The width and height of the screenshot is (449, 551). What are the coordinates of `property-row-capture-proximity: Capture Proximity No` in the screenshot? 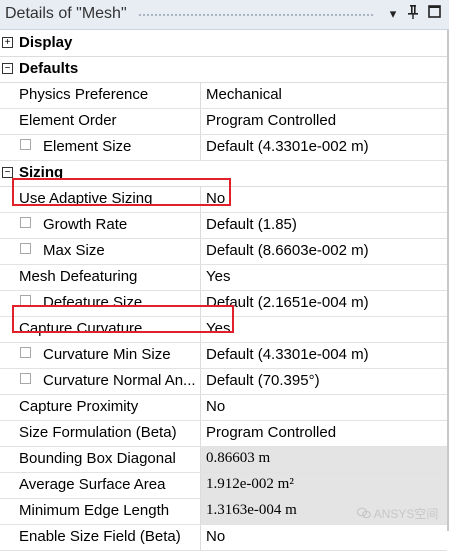 It's located at (223, 408).